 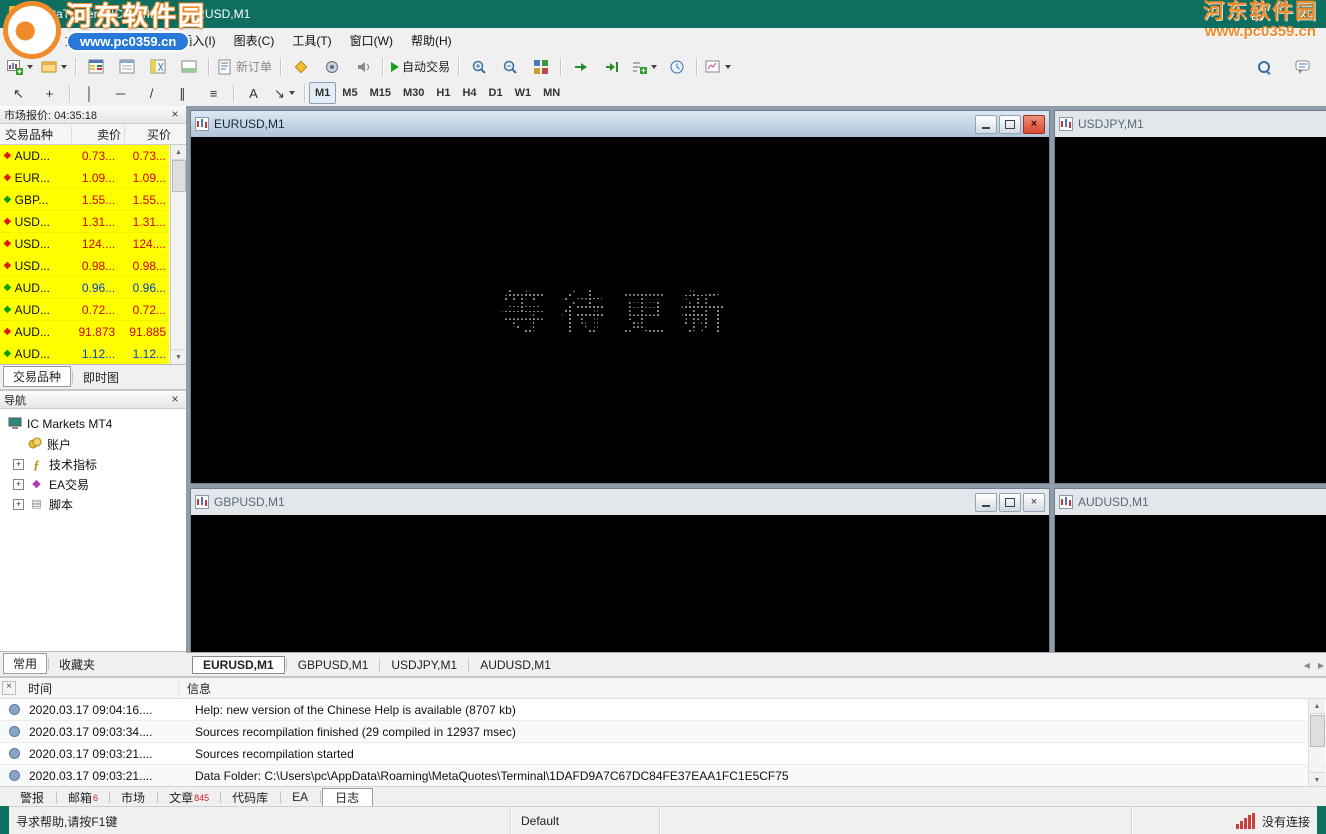 I want to click on scroll-down-icon: ▼, so click(x=178, y=356).